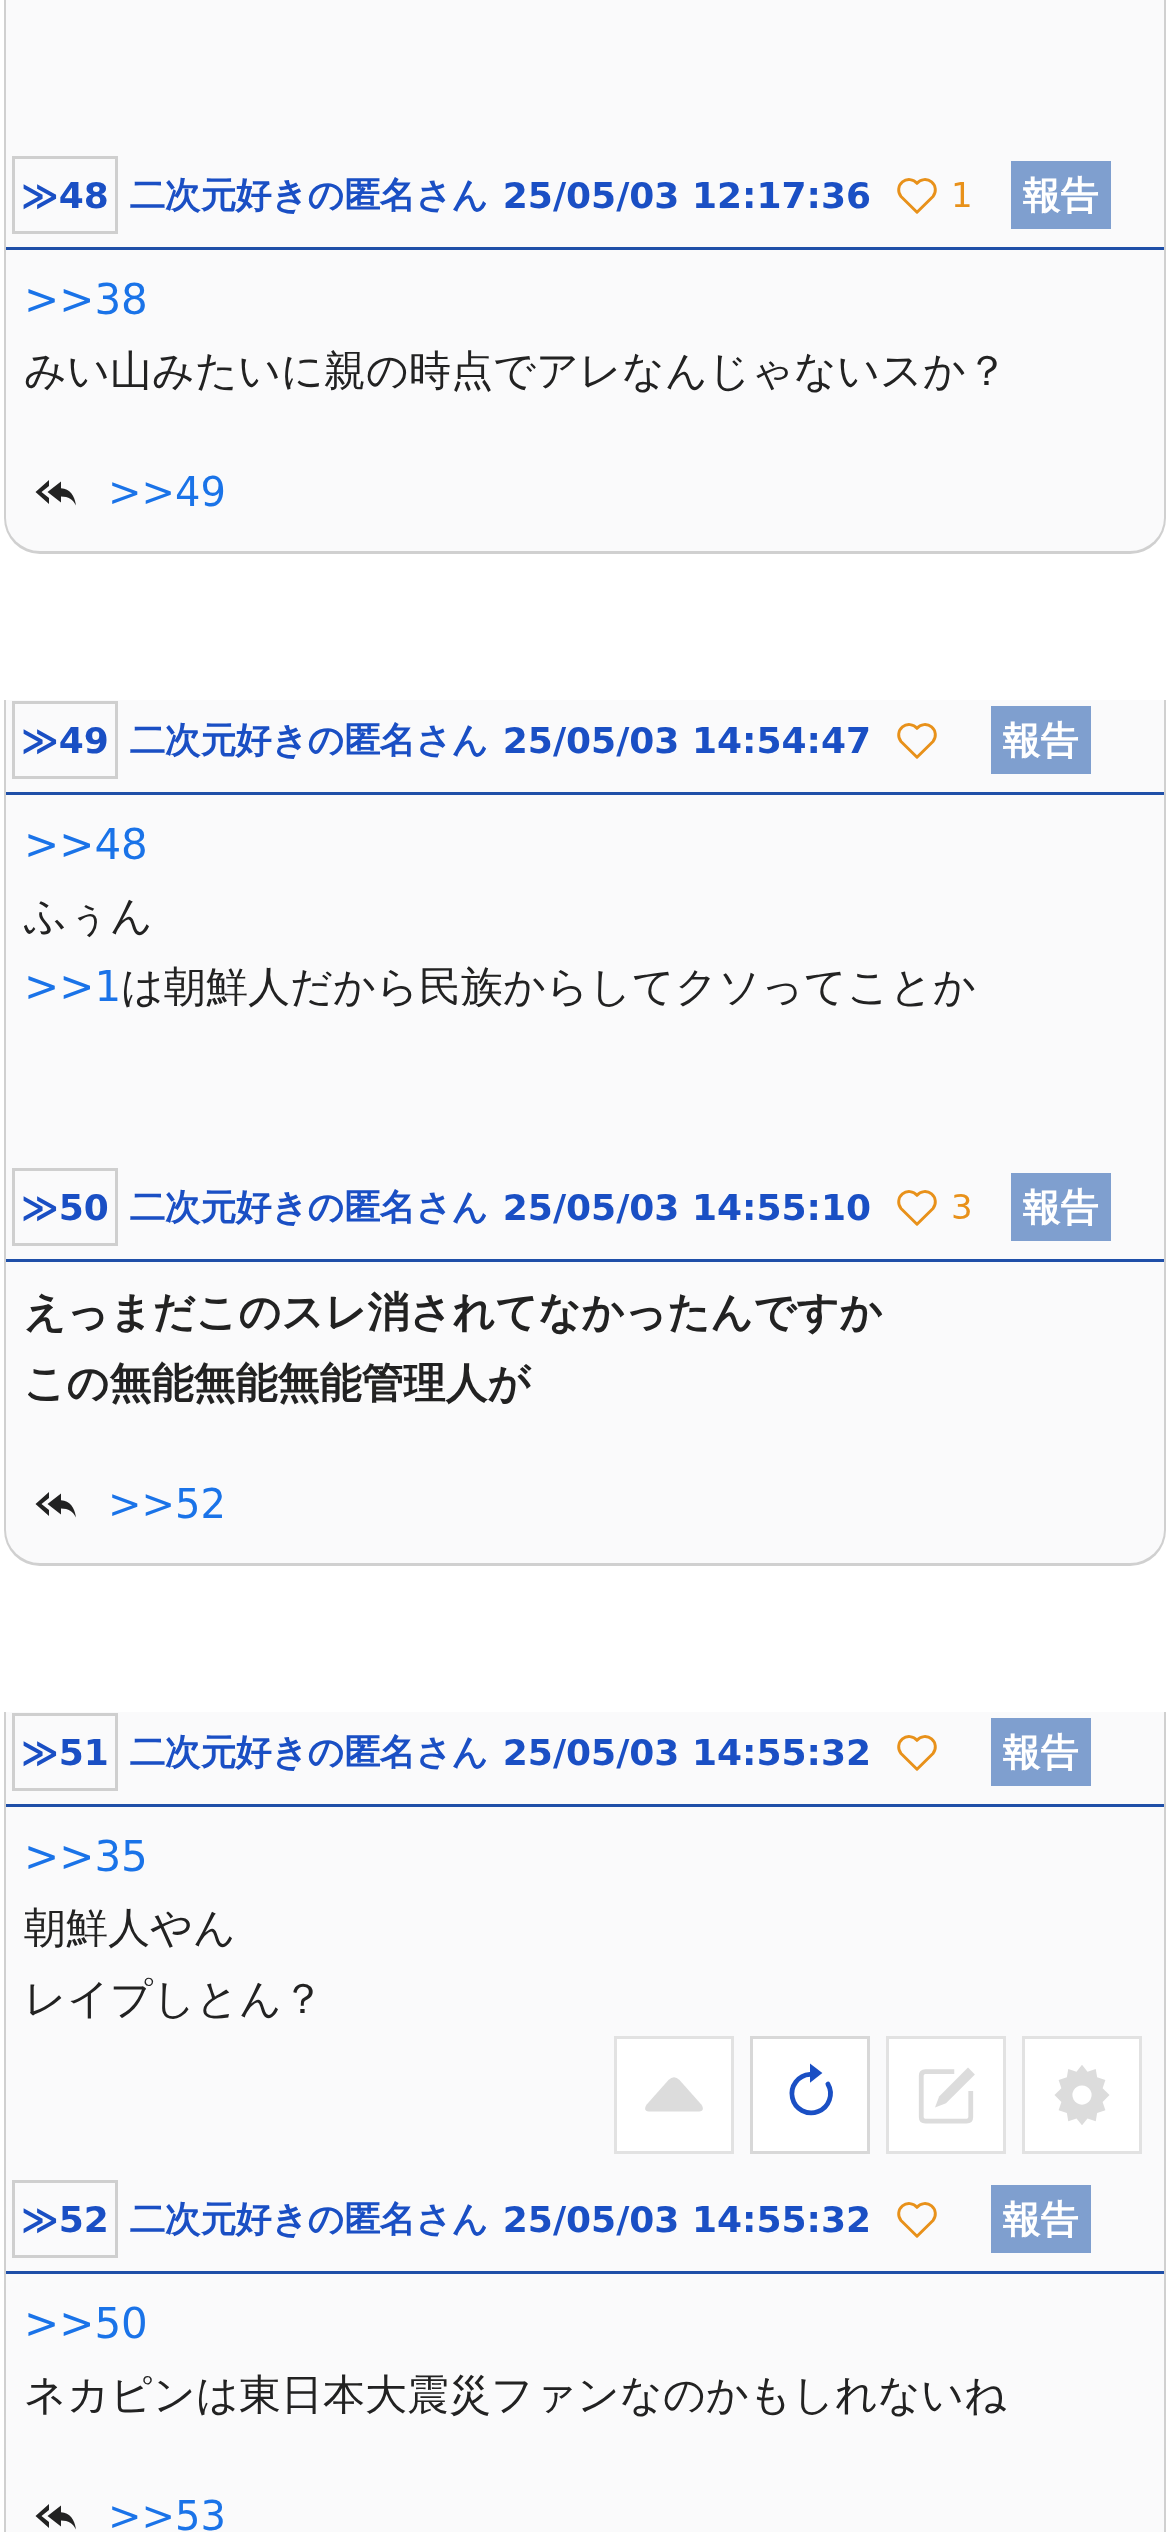 This screenshot has width=1170, height=2532. Describe the element at coordinates (454, 1312) in the screenshot. I see `post-text: えっまだこのスレ消されてなかったんですか` at that location.